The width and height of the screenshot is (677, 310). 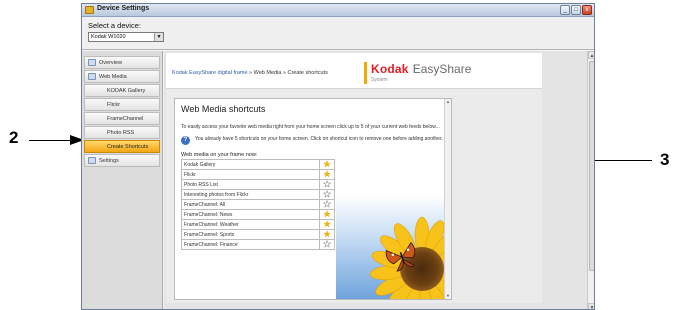 What do you see at coordinates (250, 164) in the screenshot?
I see `shortcut-label: Kodak Gallery` at bounding box center [250, 164].